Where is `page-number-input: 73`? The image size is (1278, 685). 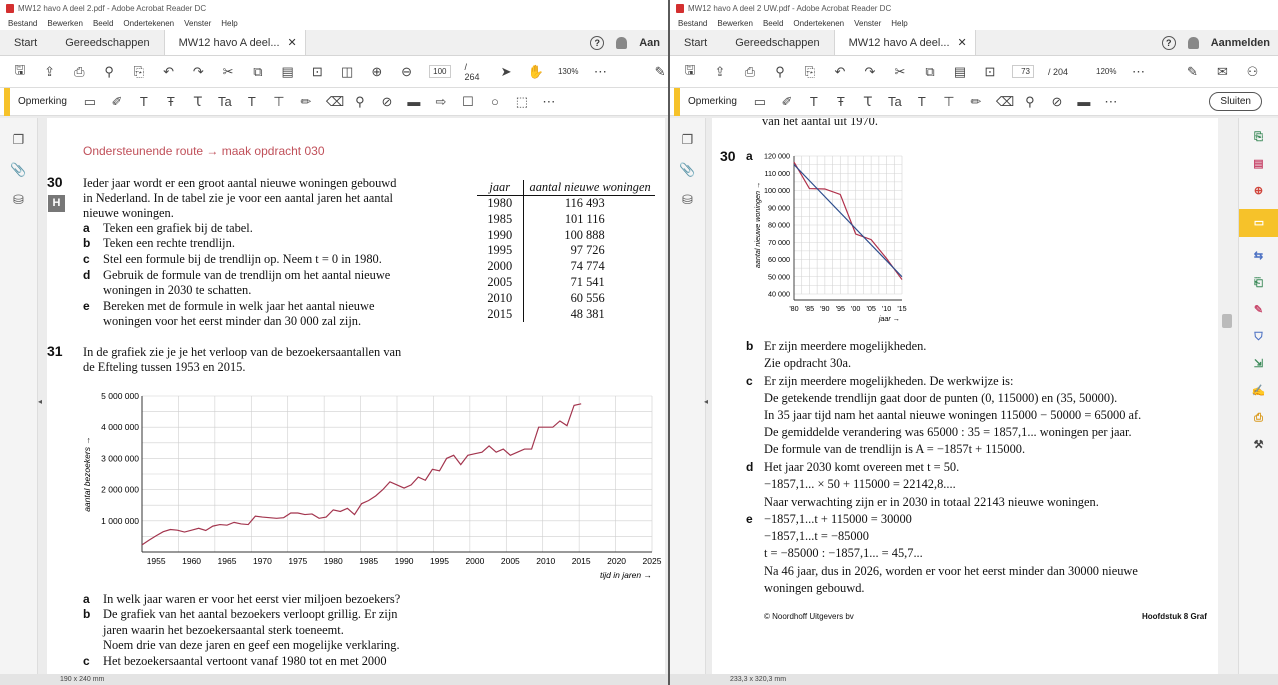
page-number-input: 73 is located at coordinates (1023, 71).